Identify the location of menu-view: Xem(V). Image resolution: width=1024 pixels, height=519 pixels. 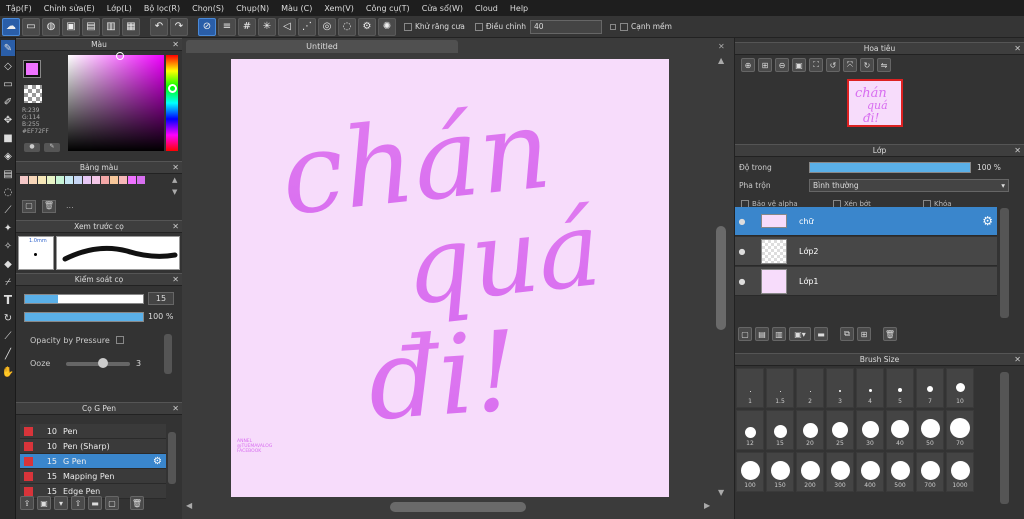
(339, 8).